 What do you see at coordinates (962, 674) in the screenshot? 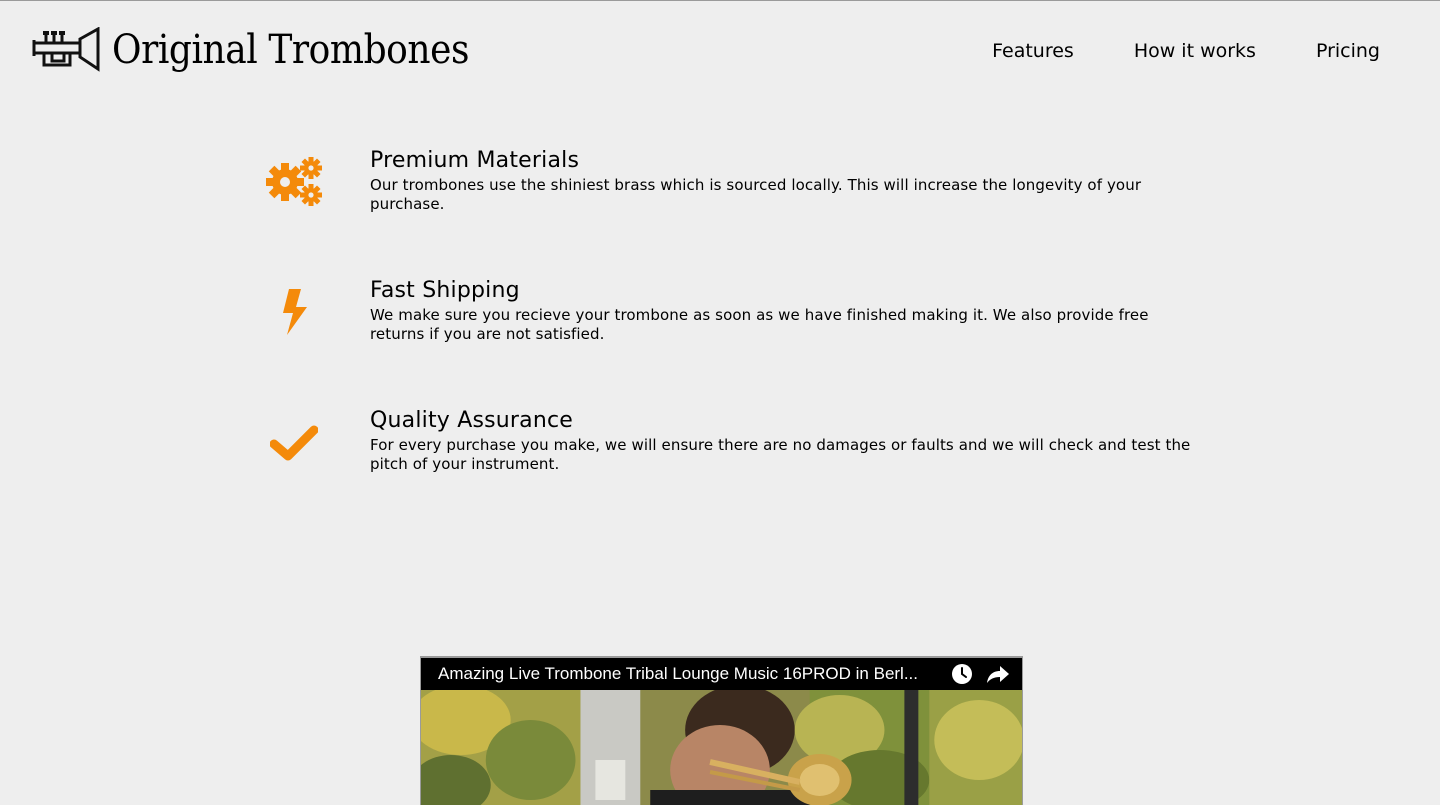
I see `clock-icon` at bounding box center [962, 674].